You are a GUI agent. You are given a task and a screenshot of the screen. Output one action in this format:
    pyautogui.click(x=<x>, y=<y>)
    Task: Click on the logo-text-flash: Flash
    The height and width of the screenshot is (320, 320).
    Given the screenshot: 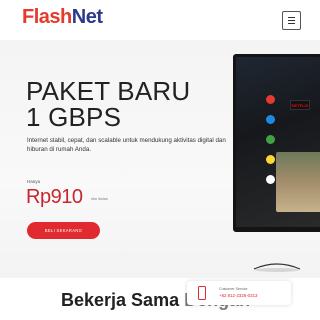 What is the action you would take?
    pyautogui.click(x=47, y=17)
    